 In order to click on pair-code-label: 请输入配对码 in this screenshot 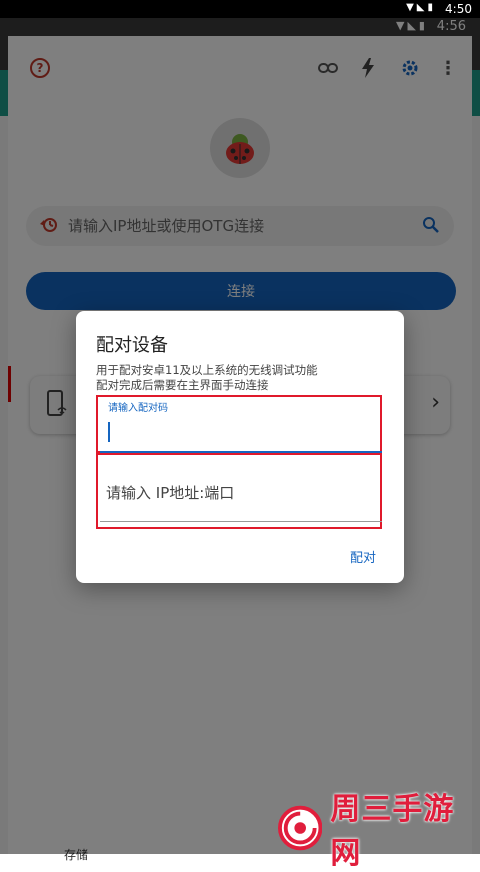, I will do `click(138, 408)`.